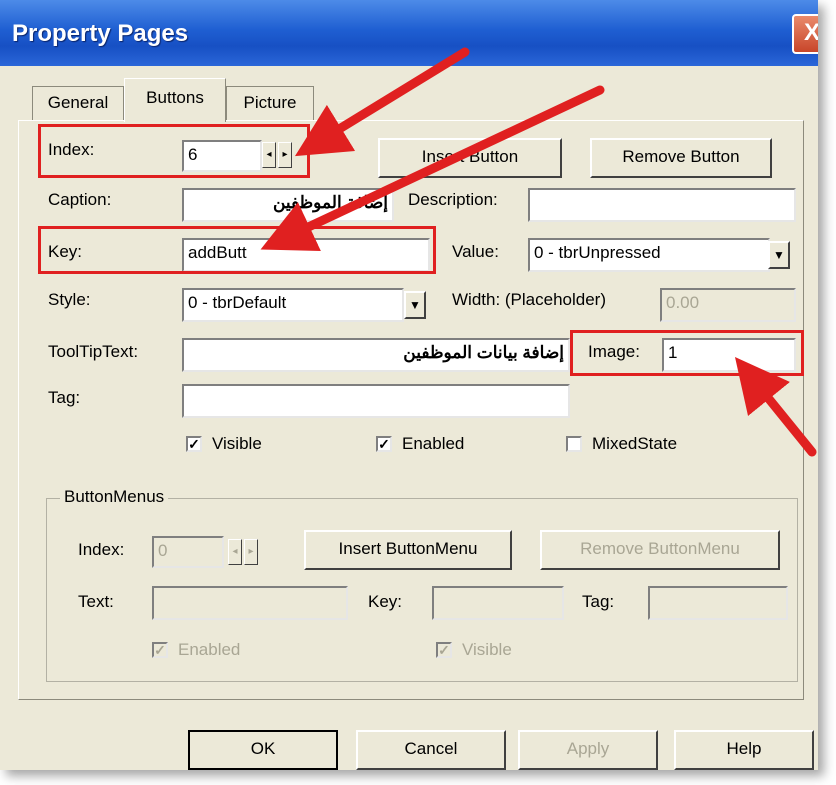 Image resolution: width=836 pixels, height=785 pixels. I want to click on arrow-to-index, so click(382, 102).